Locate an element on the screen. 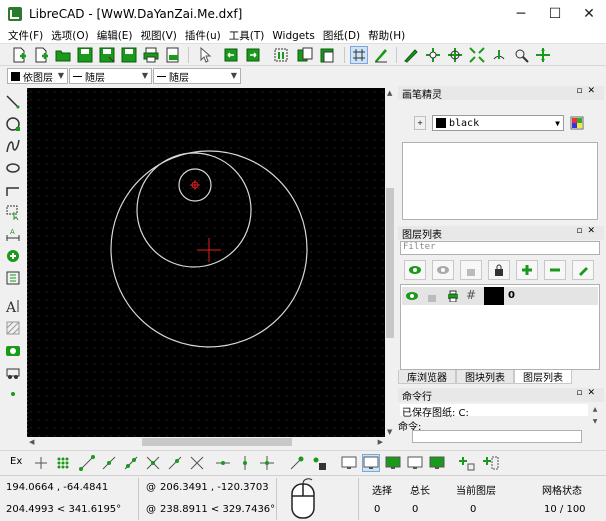 This screenshot has width=606, height=521. remove-layer-icon is located at coordinates (555, 270).